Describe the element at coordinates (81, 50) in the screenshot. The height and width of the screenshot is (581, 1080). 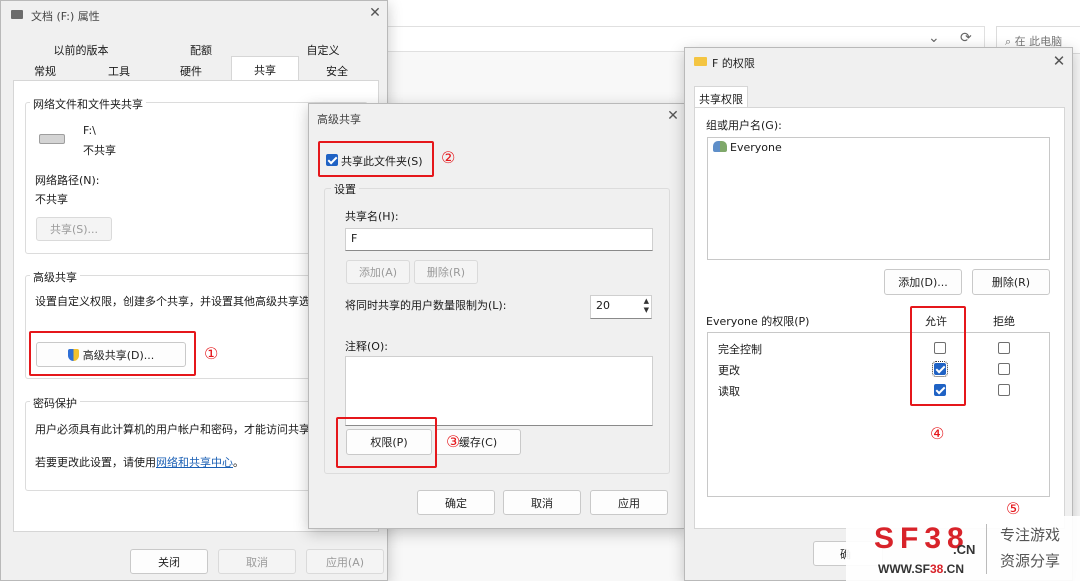
I see `tab-previous-versions: 以前的版本` at that location.